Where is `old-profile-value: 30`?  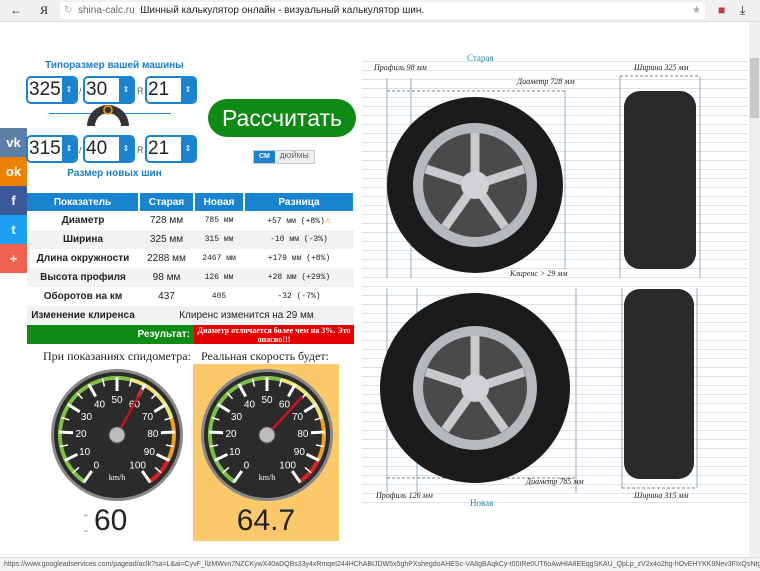
old-profile-value: 30 is located at coordinates (97, 89).